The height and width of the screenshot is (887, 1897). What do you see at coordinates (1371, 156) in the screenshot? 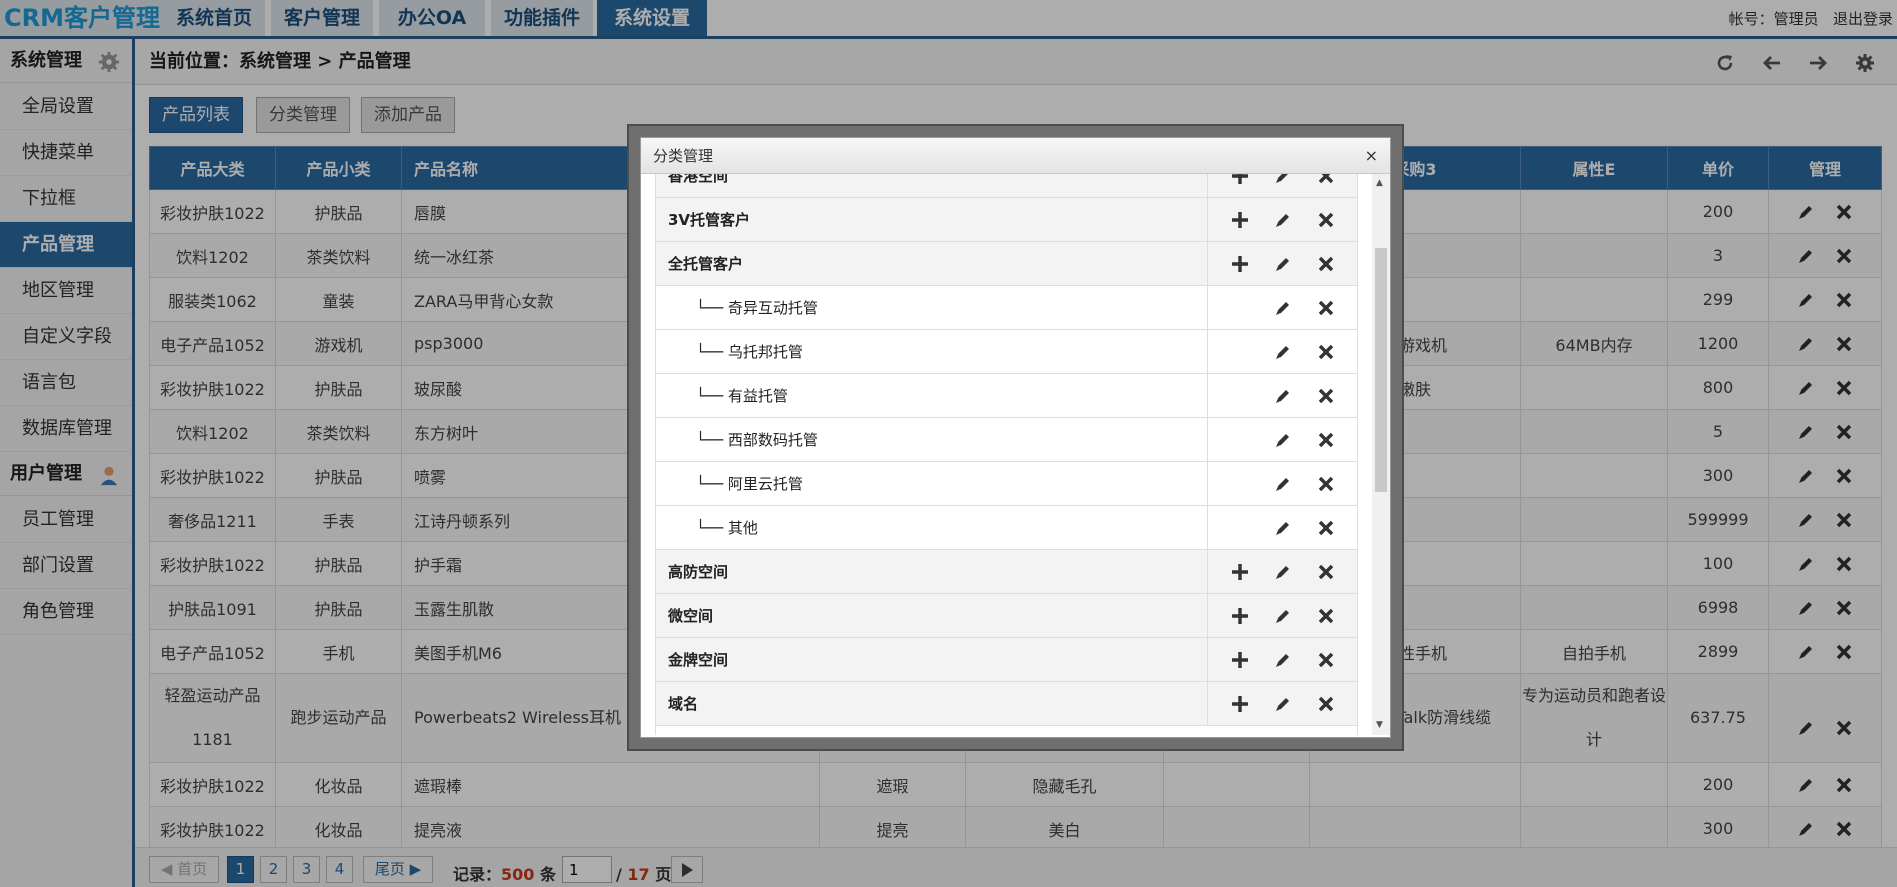
I see `dialog-close-button: ×` at bounding box center [1371, 156].